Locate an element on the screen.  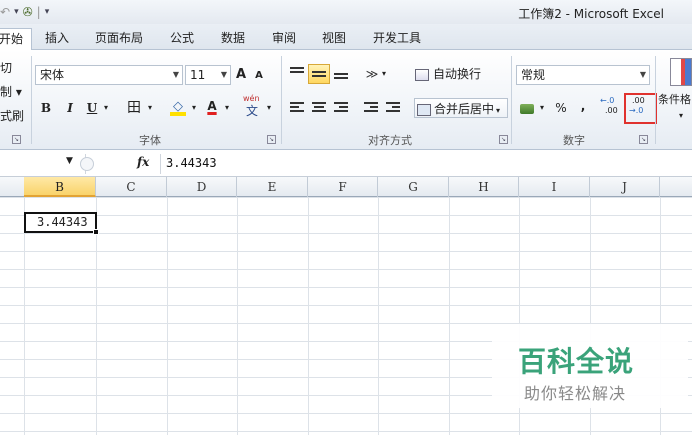
number-group-label: 数字 is located at coordinates (574, 140).